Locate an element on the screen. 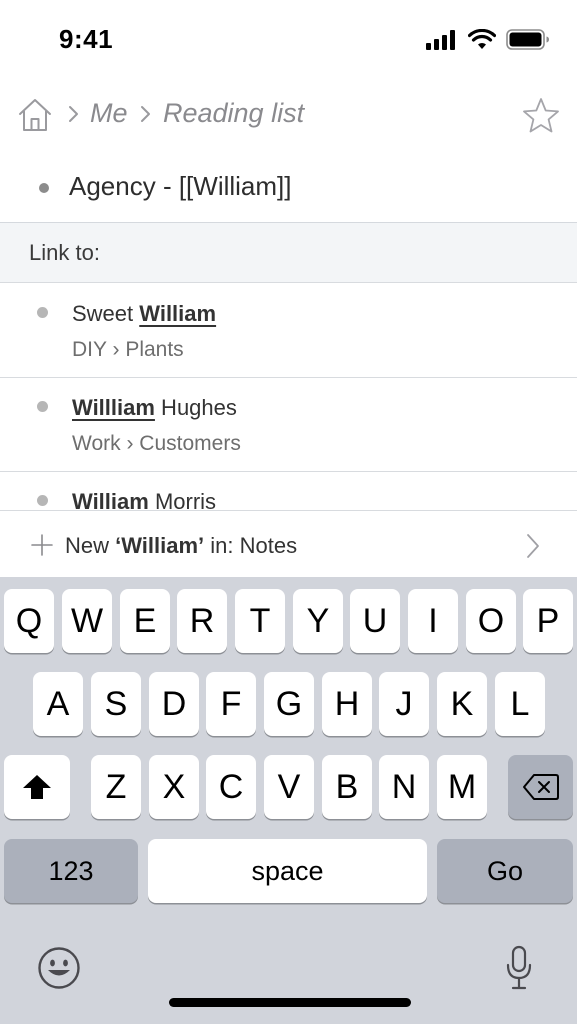  suggestion-title: Sweet William is located at coordinates (144, 313).